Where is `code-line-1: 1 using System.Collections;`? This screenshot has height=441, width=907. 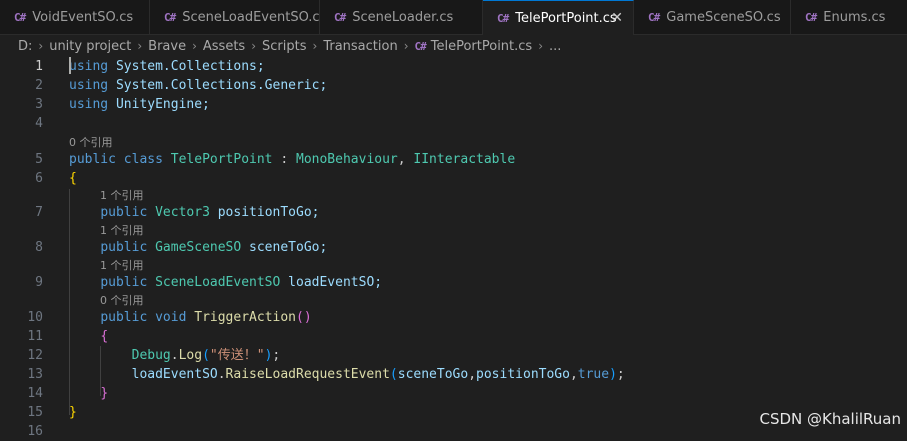 code-line-1: 1 using System.Collections; is located at coordinates (453, 66).